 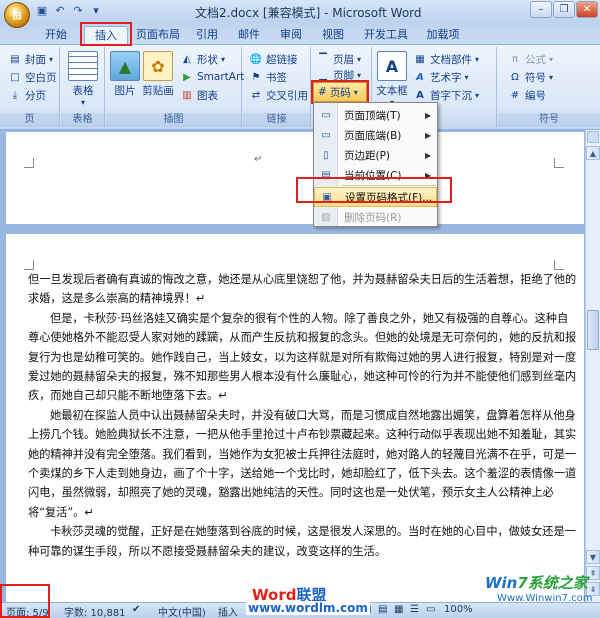 I want to click on cross-reference-button: ⇄ 交叉引用, so click(x=278, y=95).